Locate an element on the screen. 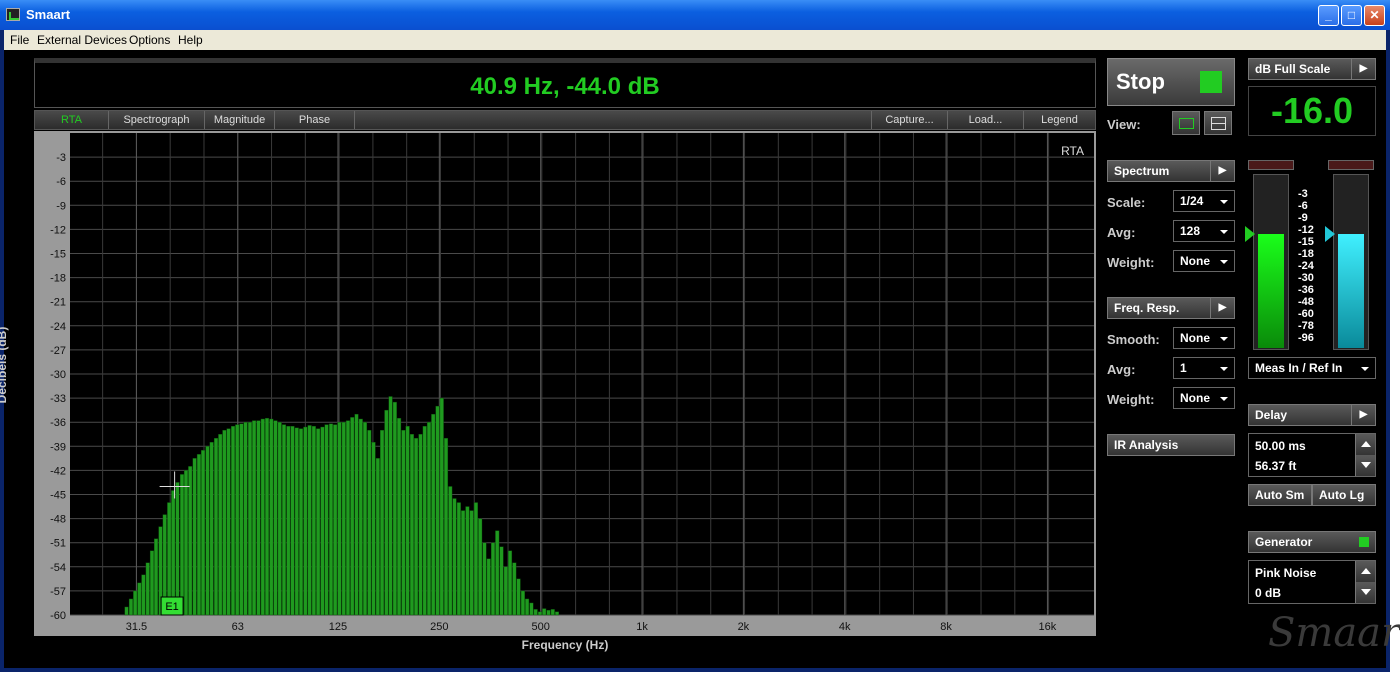 This screenshot has width=1400, height=700. freq-avg-select: 1 is located at coordinates (1204, 368).